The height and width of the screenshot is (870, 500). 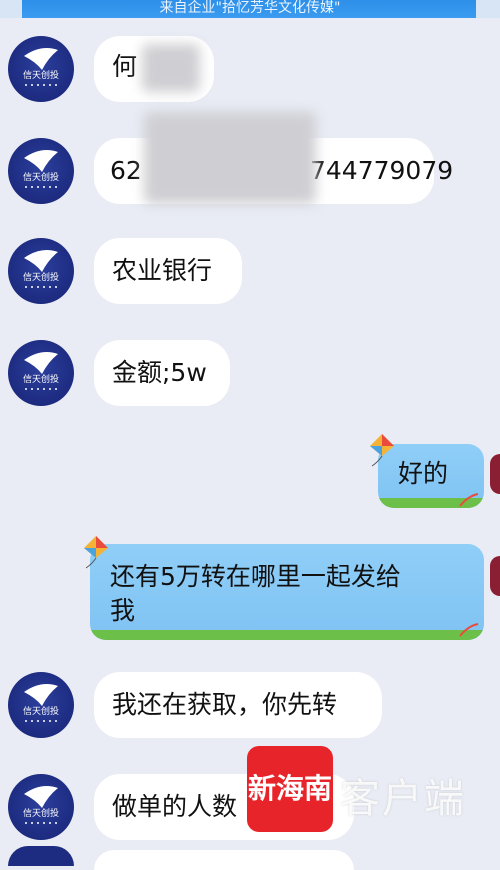 I want to click on message-bubble: 金额;5w, so click(x=162, y=373).